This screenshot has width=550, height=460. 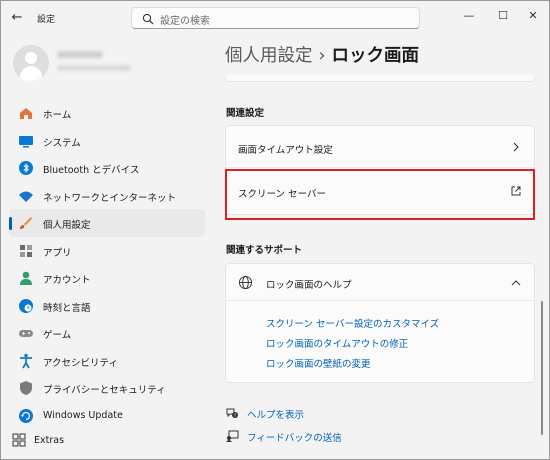 I want to click on sidebar-item-extras: Extras, so click(x=107, y=441).